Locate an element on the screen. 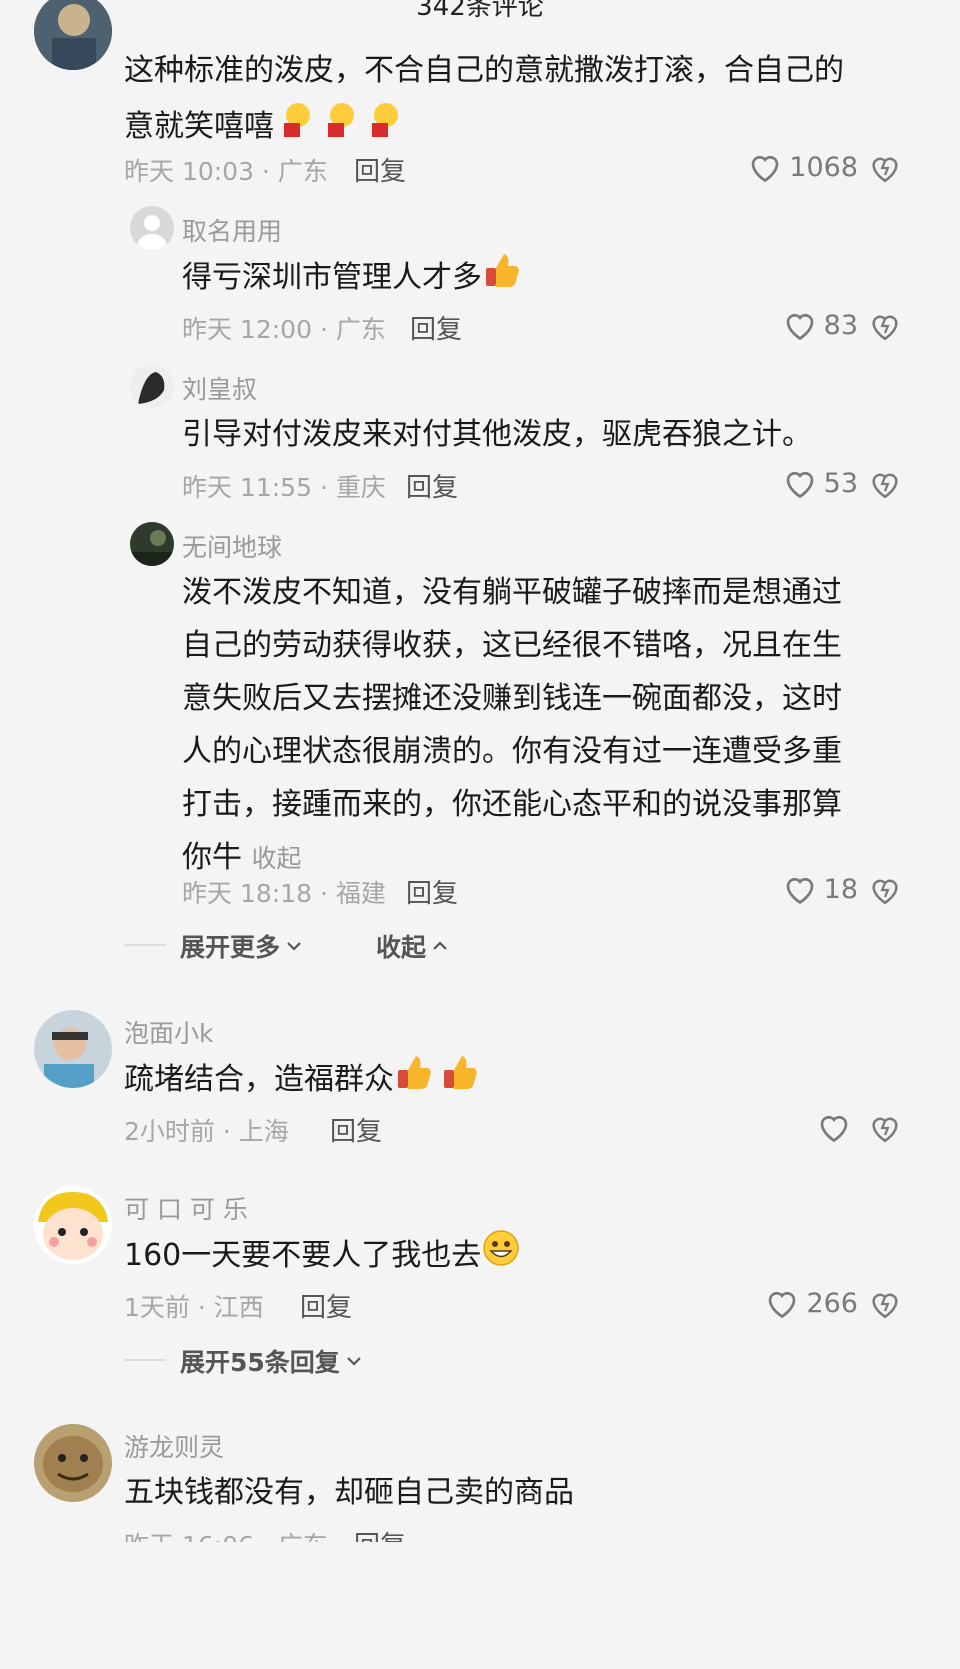 This screenshot has width=960, height=1669. like-button: 1068 is located at coordinates (802, 167).